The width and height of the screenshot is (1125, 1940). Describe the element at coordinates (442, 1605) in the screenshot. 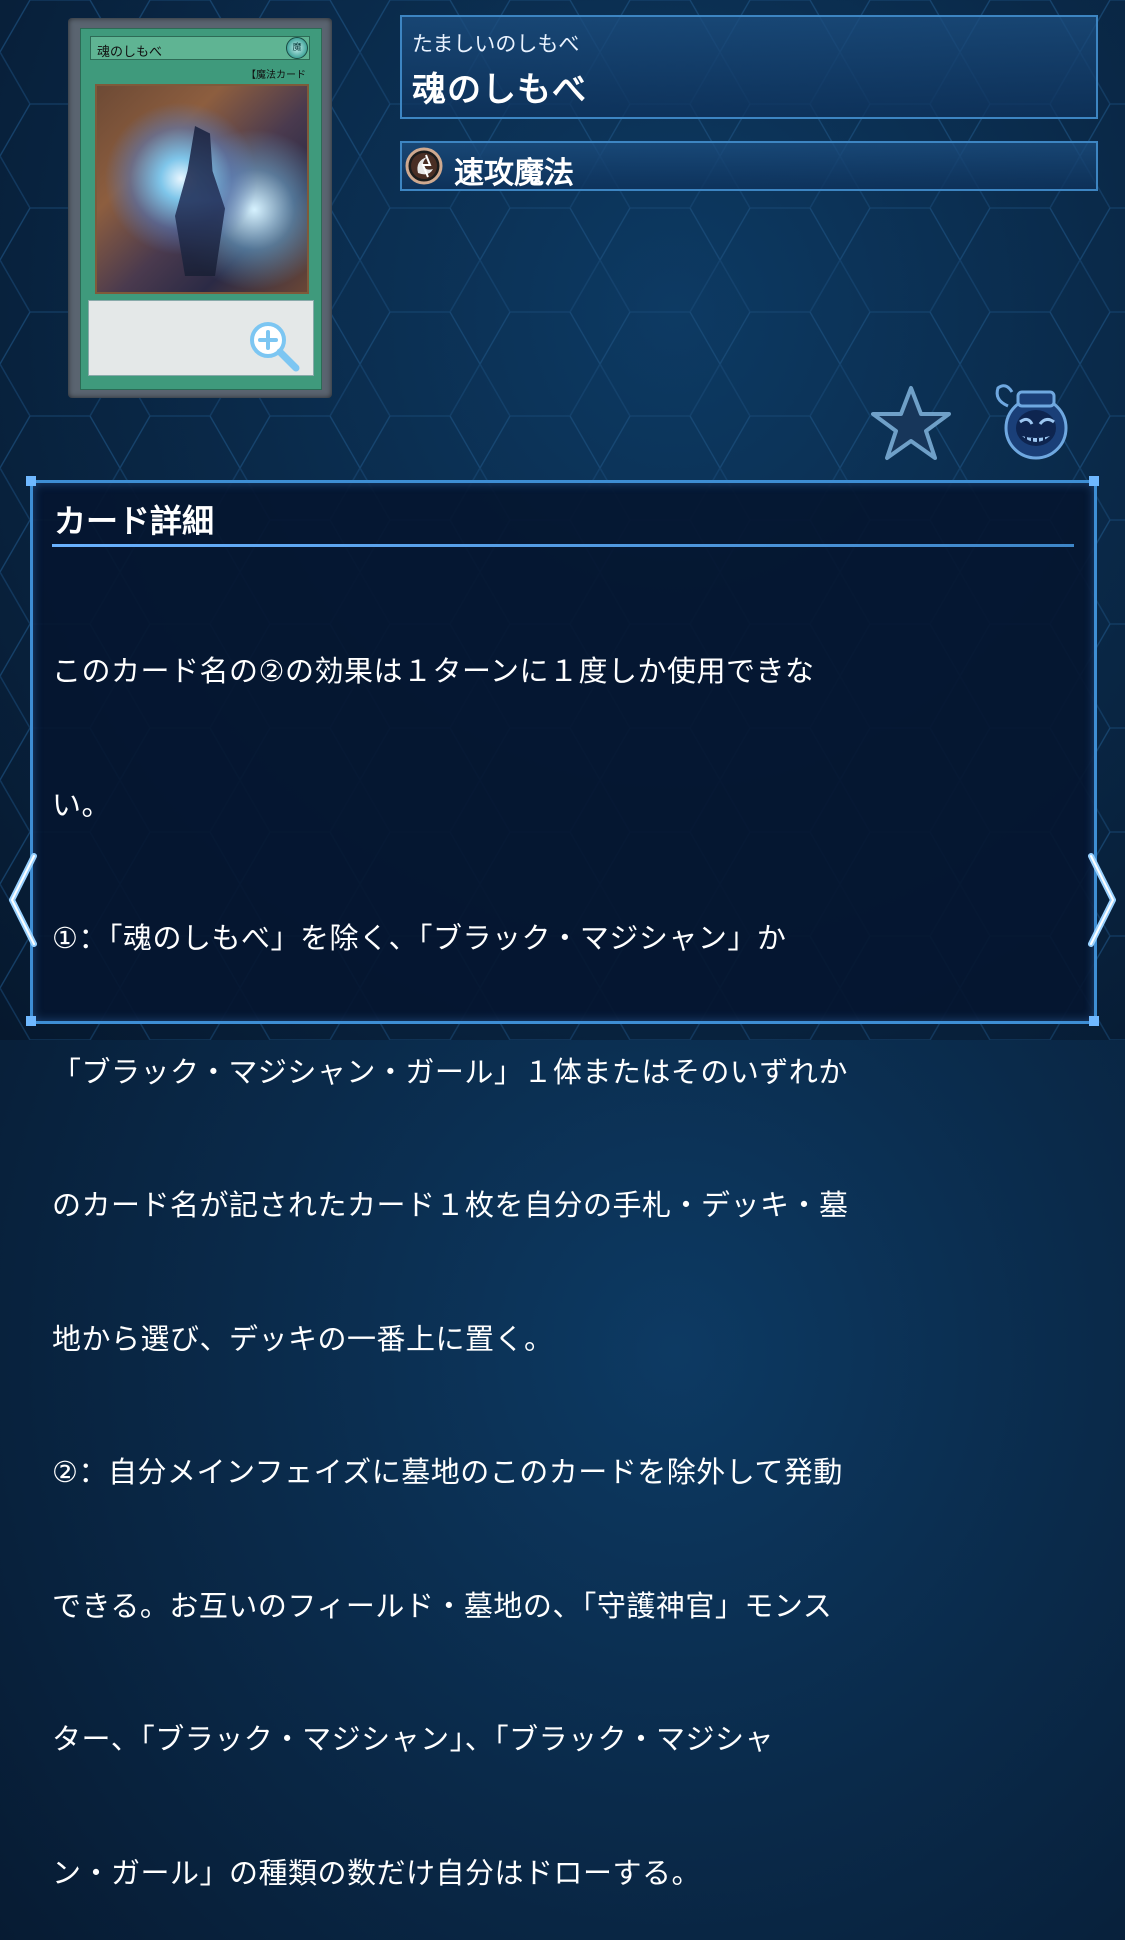

I see `effect-line: できる。お互いのフィールド・墓地の、「守護神官」モンス` at that location.